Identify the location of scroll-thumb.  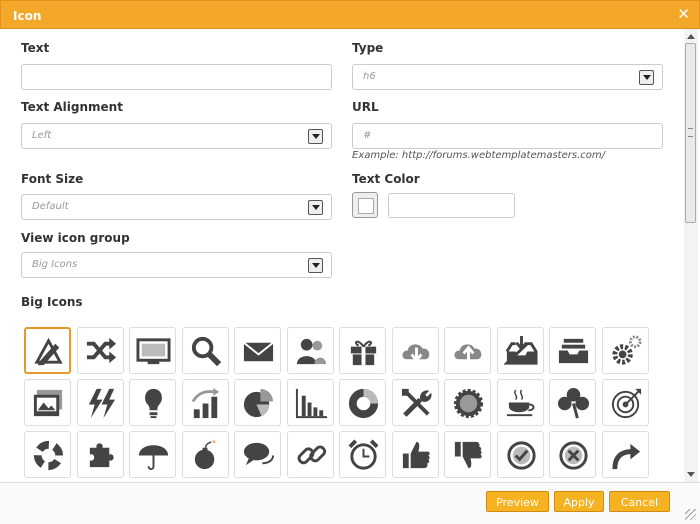
(690, 133).